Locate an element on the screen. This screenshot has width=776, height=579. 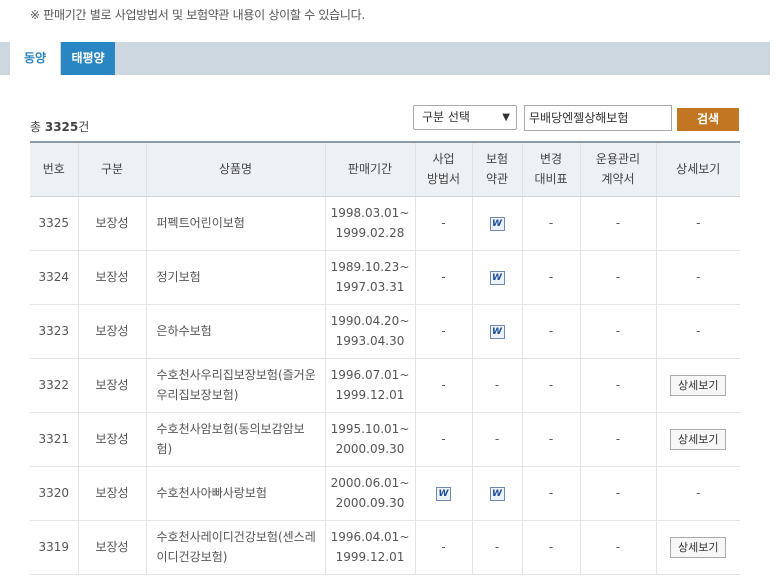
table-row: 3324 보장성 정기보험 1989.10.23~ 1997.03.31- W - - - is located at coordinates (385, 277).